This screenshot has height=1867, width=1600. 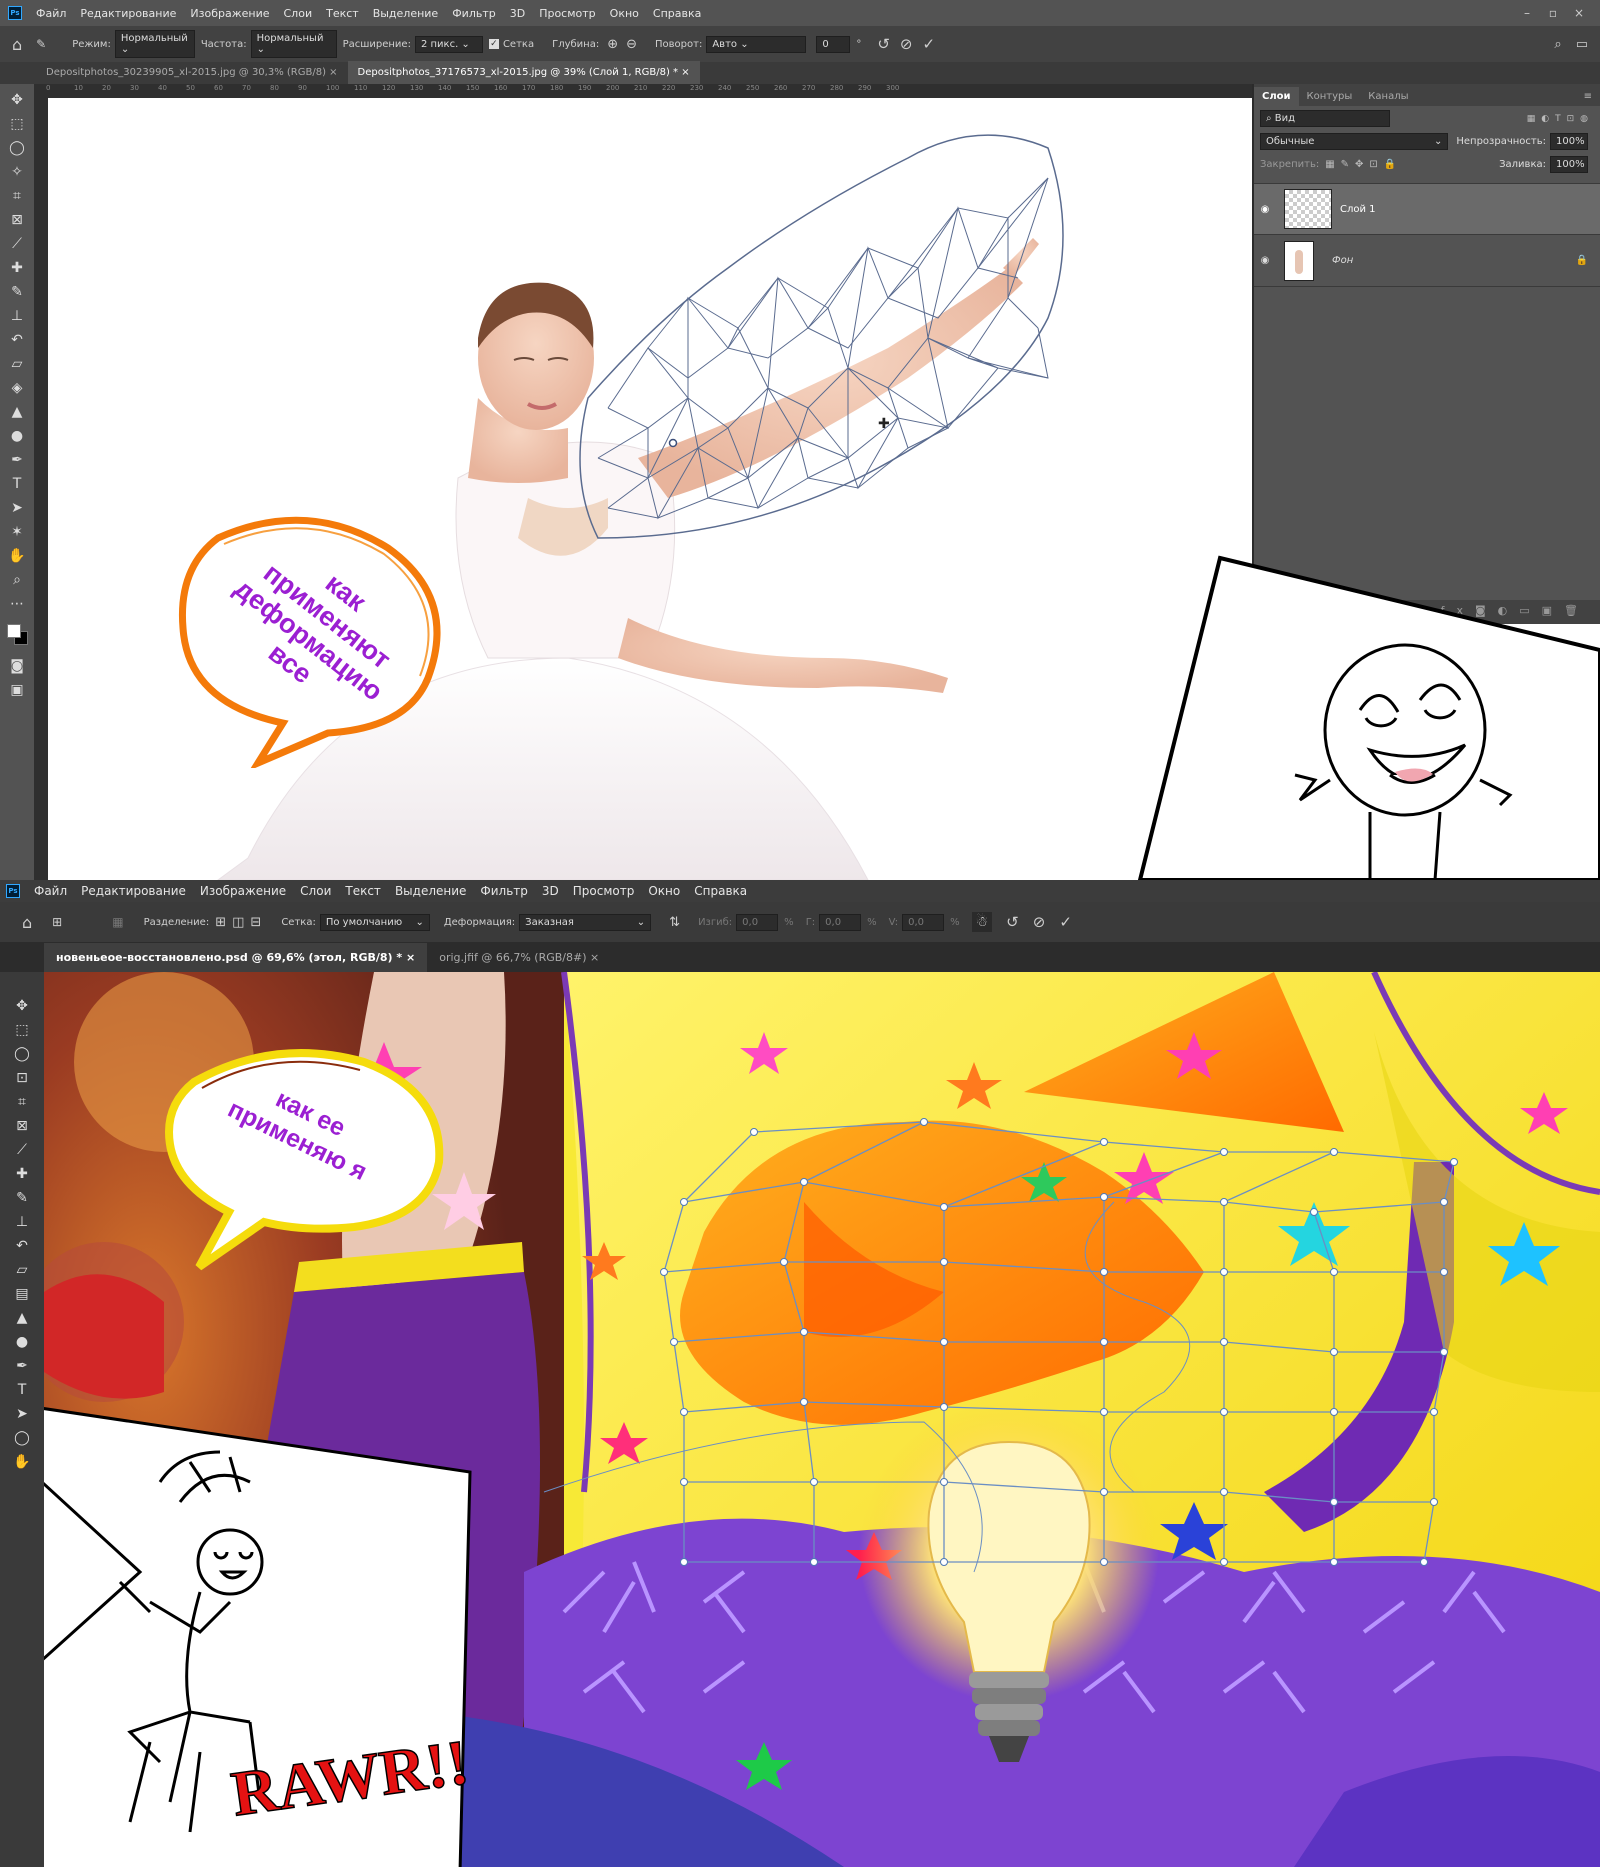 What do you see at coordinates (243, 891) in the screenshot?
I see `menu-image: Изображение` at bounding box center [243, 891].